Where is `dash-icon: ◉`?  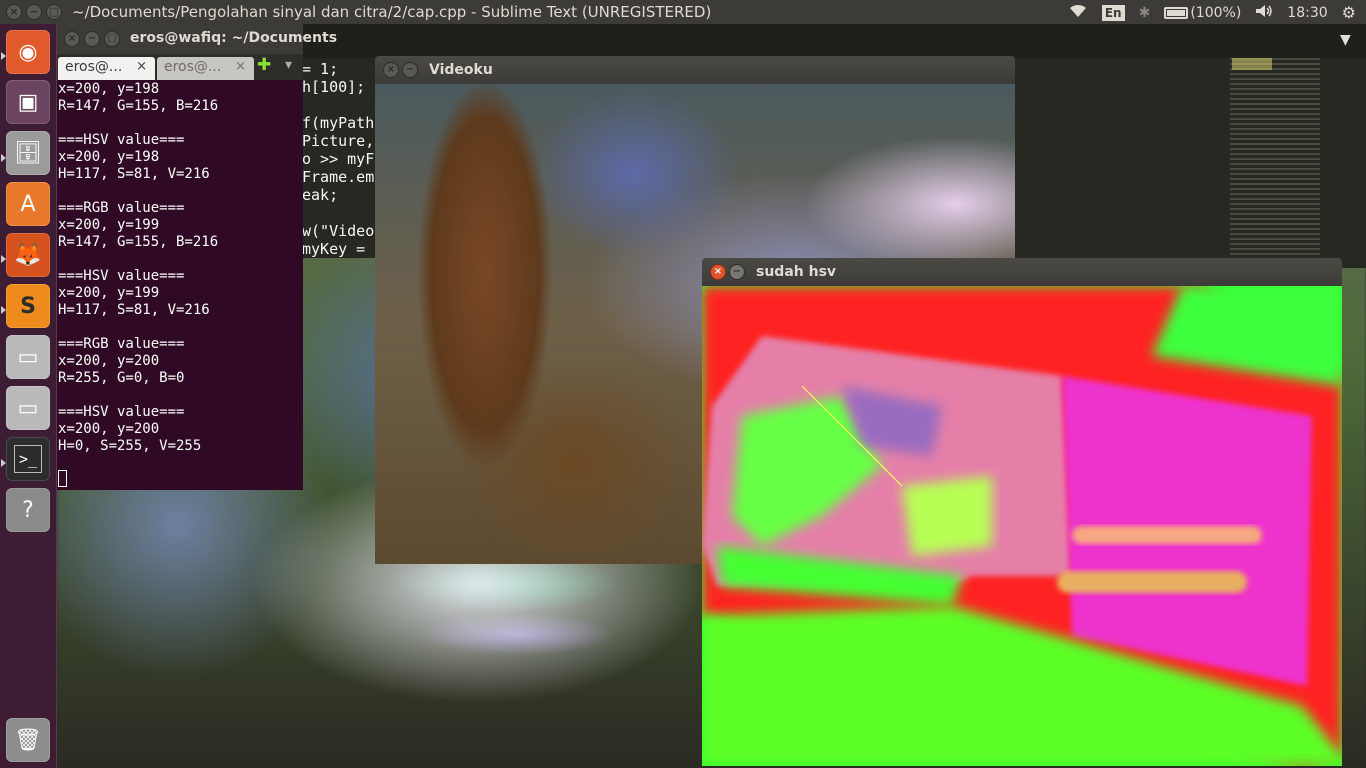
dash-icon: ◉ is located at coordinates (28, 52).